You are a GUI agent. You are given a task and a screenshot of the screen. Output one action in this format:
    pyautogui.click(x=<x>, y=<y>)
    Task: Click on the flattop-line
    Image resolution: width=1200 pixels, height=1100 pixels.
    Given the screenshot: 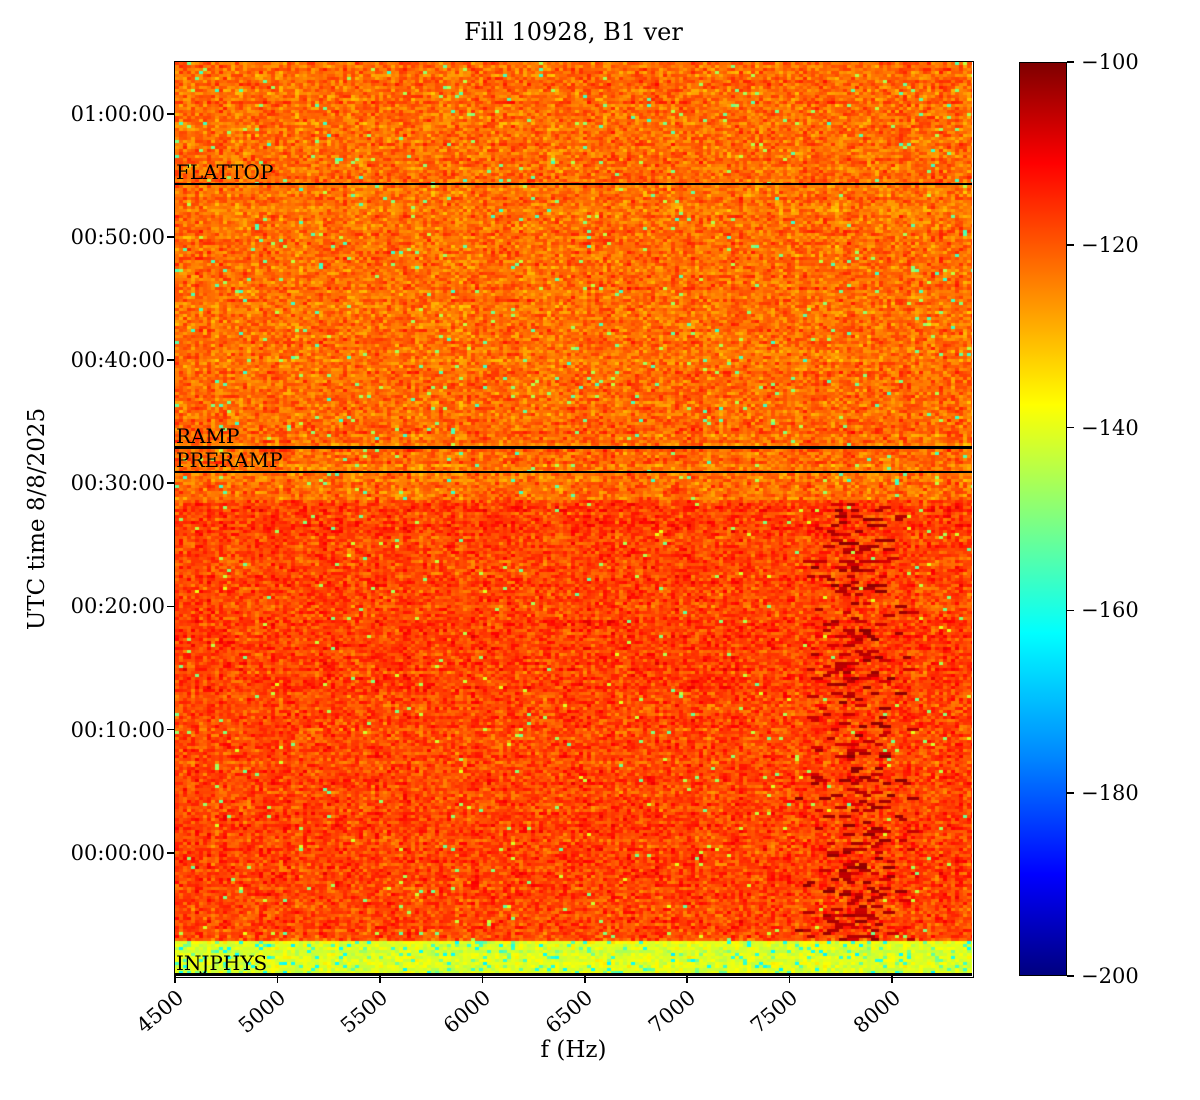 What is the action you would take?
    pyautogui.click(x=573, y=184)
    